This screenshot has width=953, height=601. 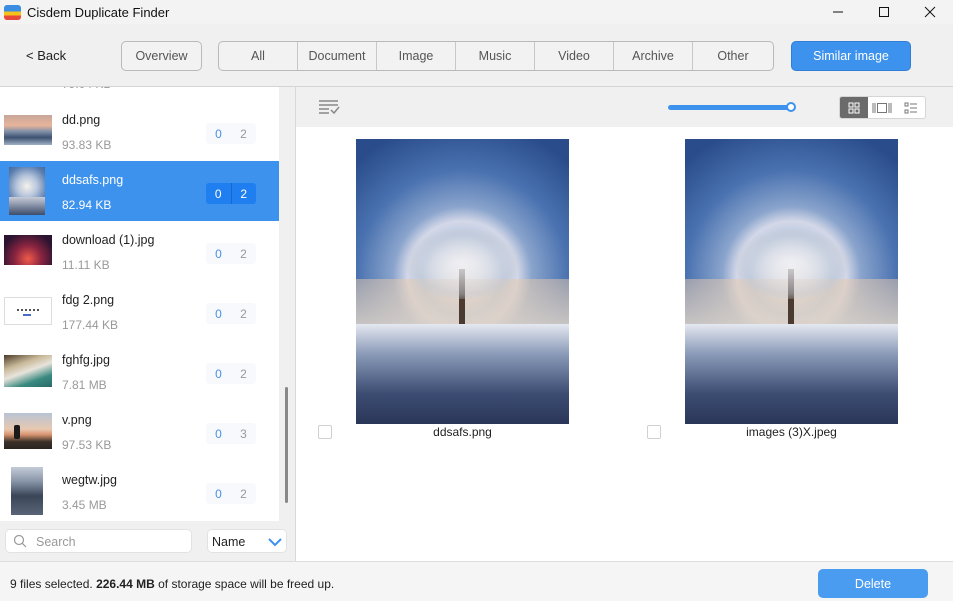 I want to click on minimize-button, so click(x=838, y=12).